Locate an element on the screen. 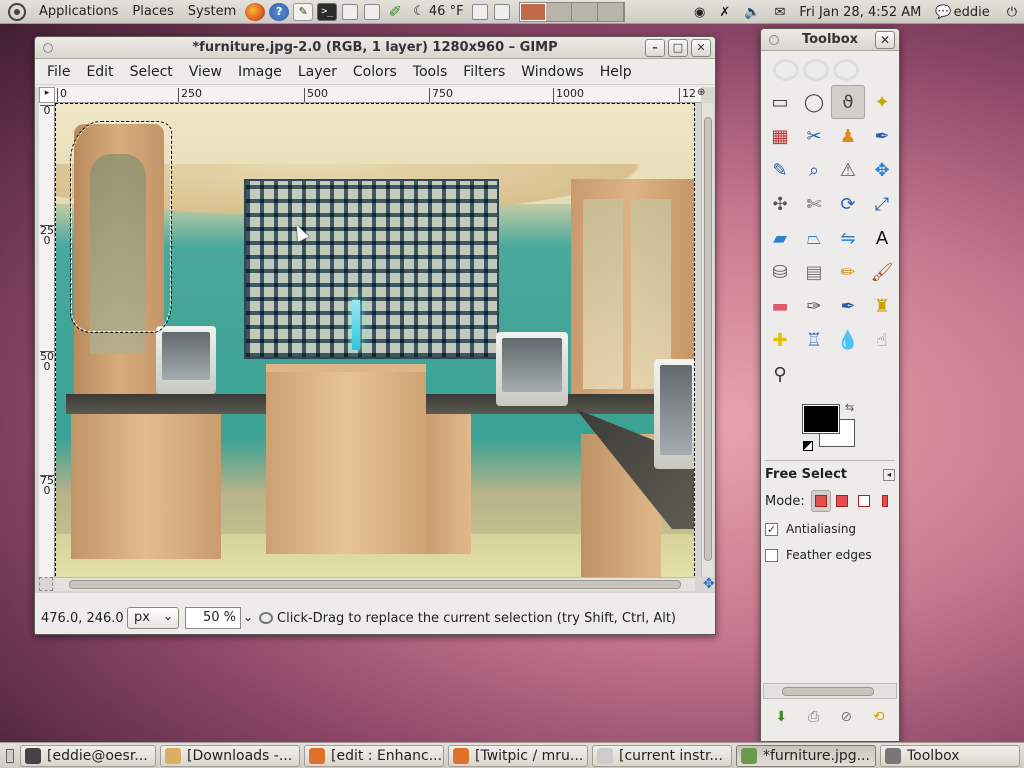 This screenshot has width=1024, height=768. notes-icon is located at coordinates (350, 11).